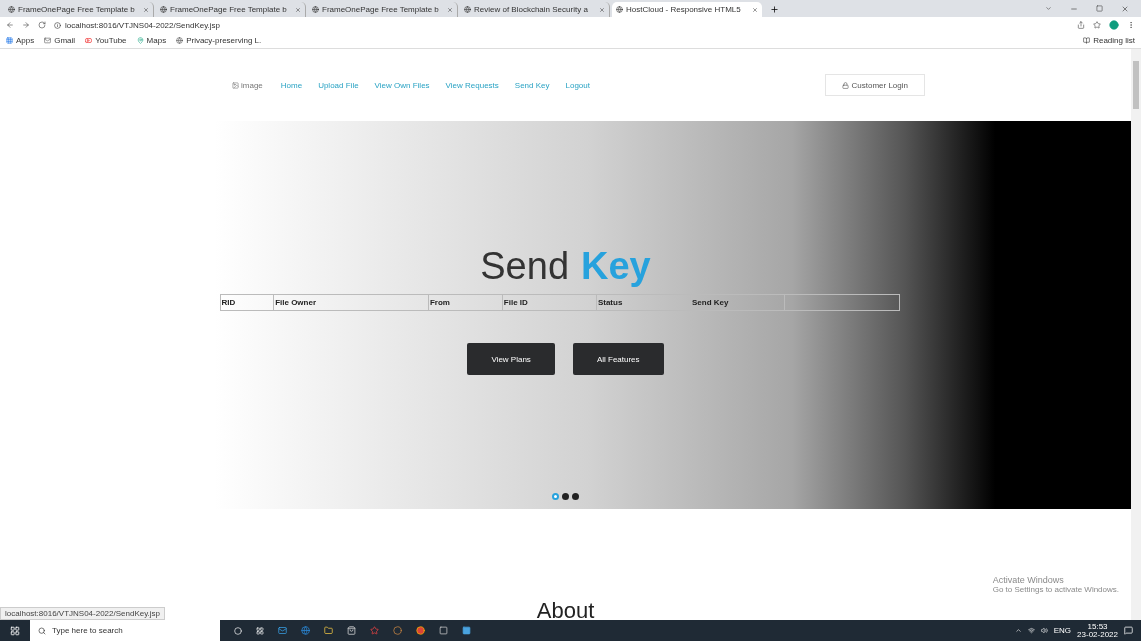 The image size is (1141, 641). What do you see at coordinates (111, 40) in the screenshot?
I see `bookmark-link: YouTube` at bounding box center [111, 40].